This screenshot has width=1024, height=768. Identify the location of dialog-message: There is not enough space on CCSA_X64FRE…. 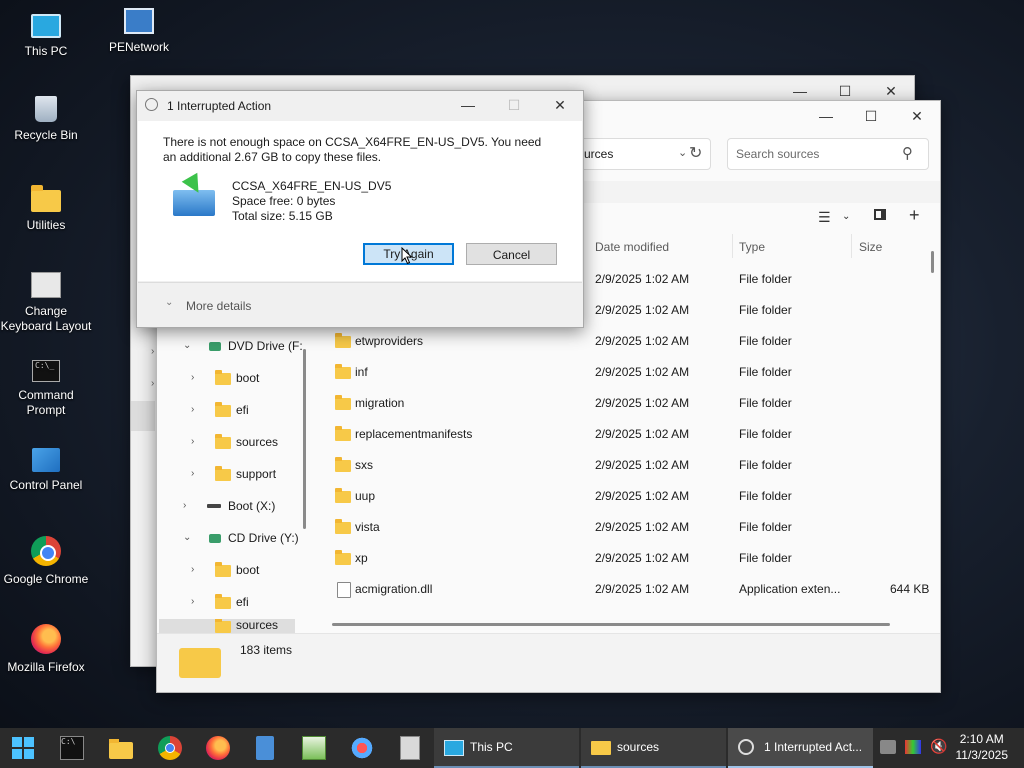
(352, 149).